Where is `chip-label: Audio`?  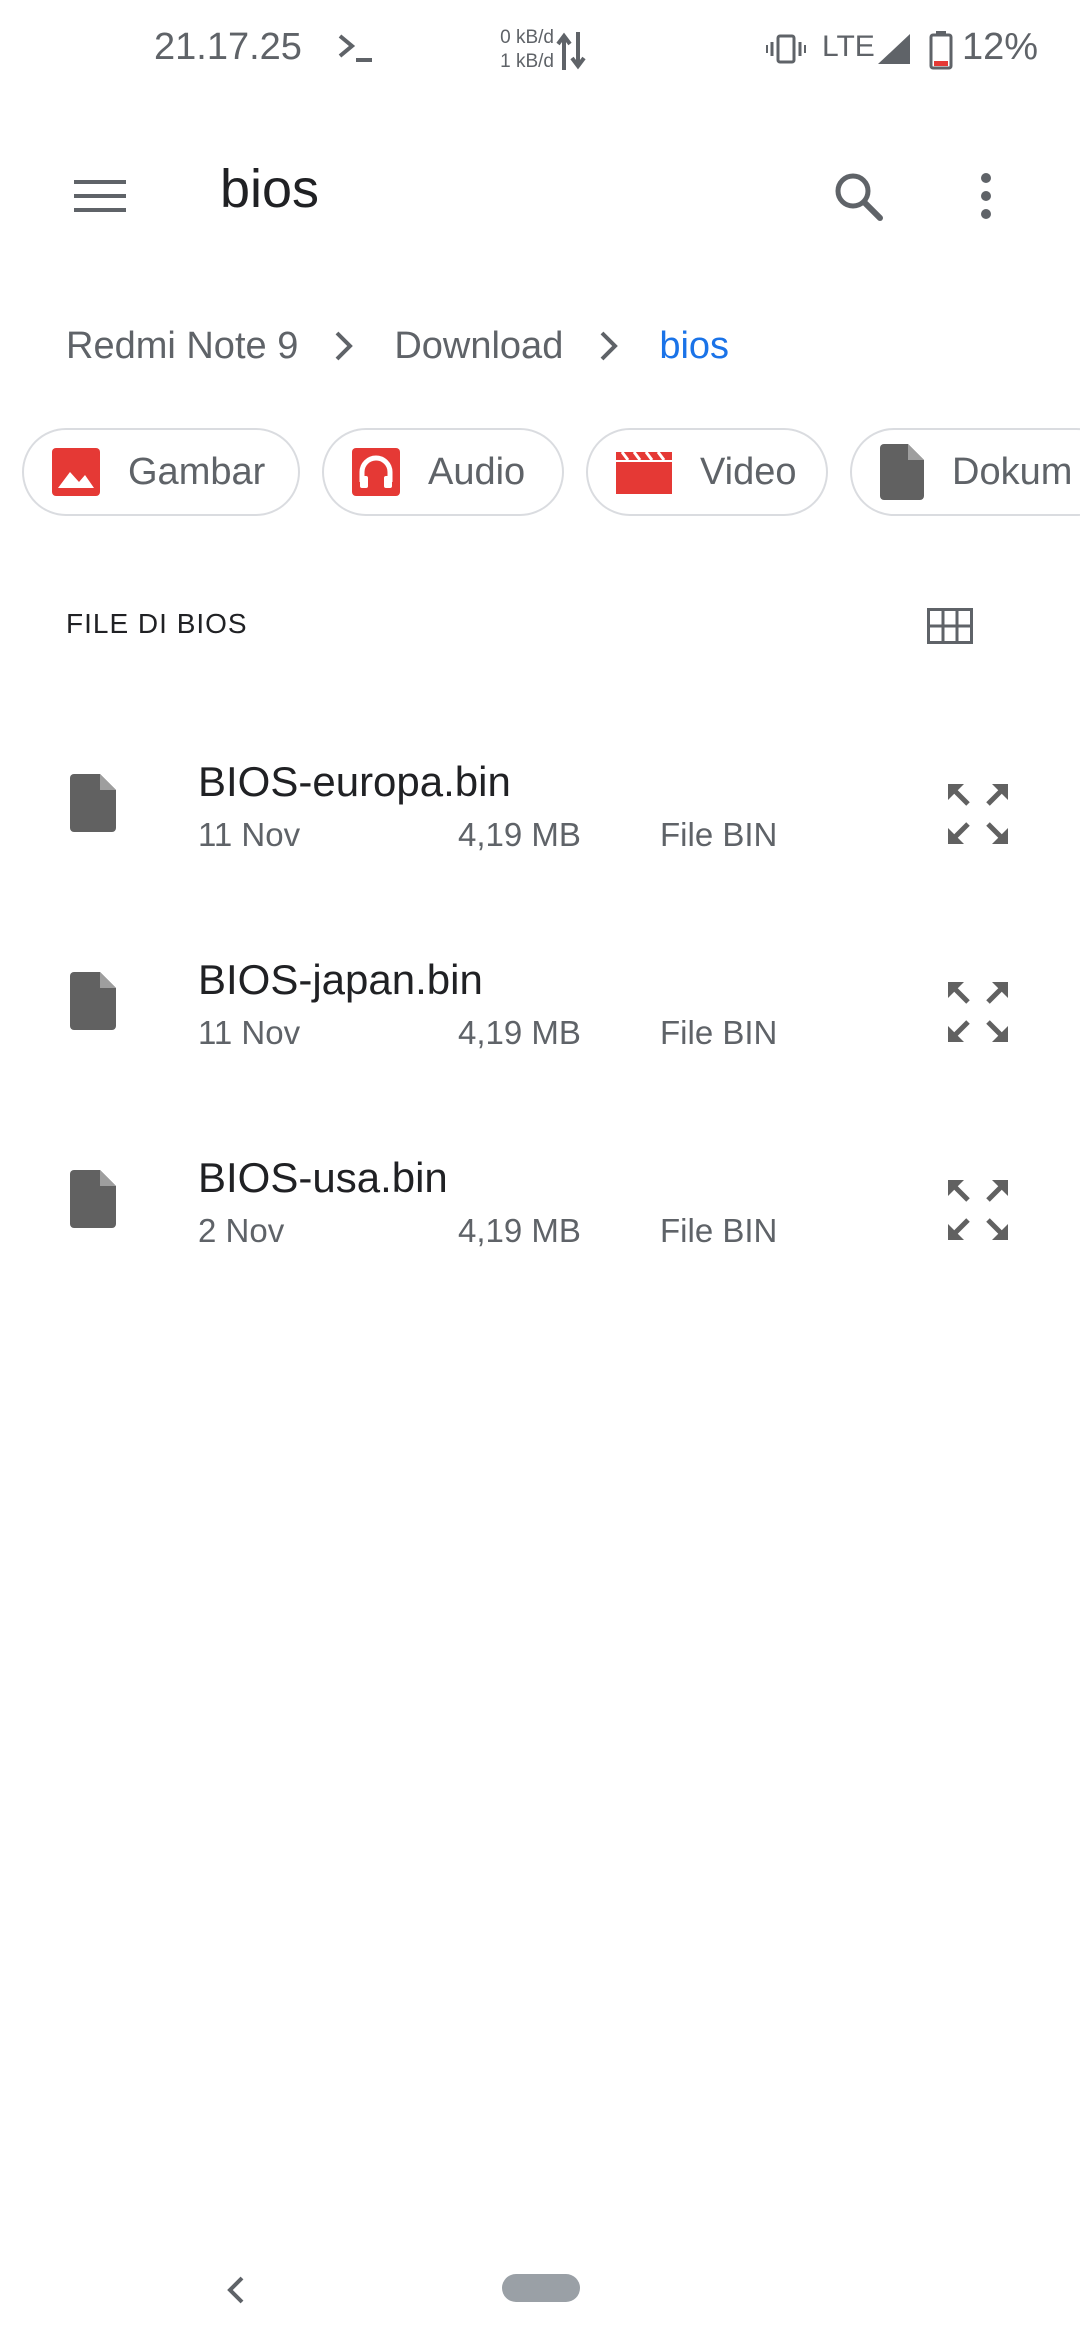 chip-label: Audio is located at coordinates (477, 471).